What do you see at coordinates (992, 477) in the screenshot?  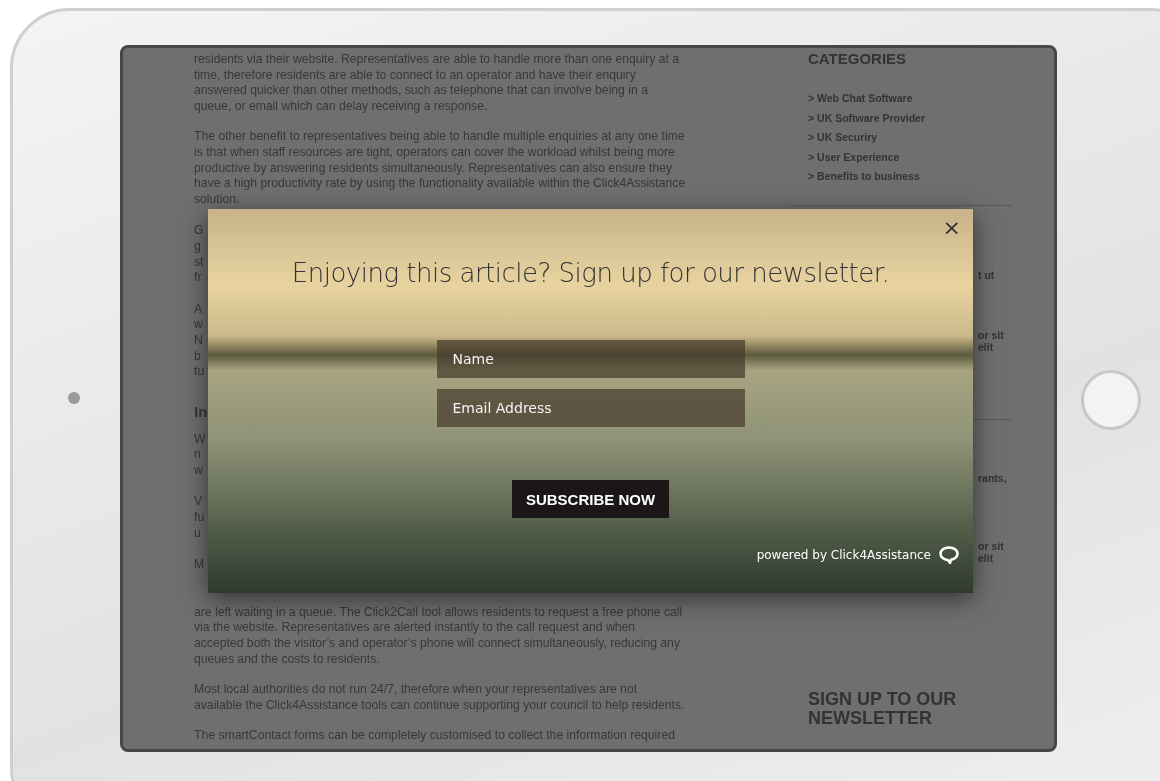 I see `text-fragment: rants,` at bounding box center [992, 477].